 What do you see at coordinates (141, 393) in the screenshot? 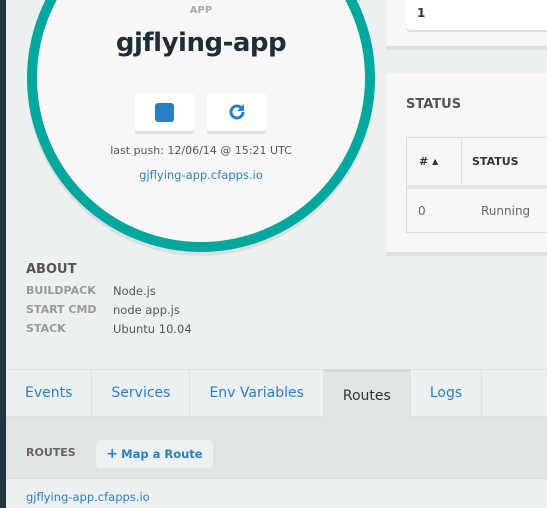
I see `tab-services: Services` at bounding box center [141, 393].